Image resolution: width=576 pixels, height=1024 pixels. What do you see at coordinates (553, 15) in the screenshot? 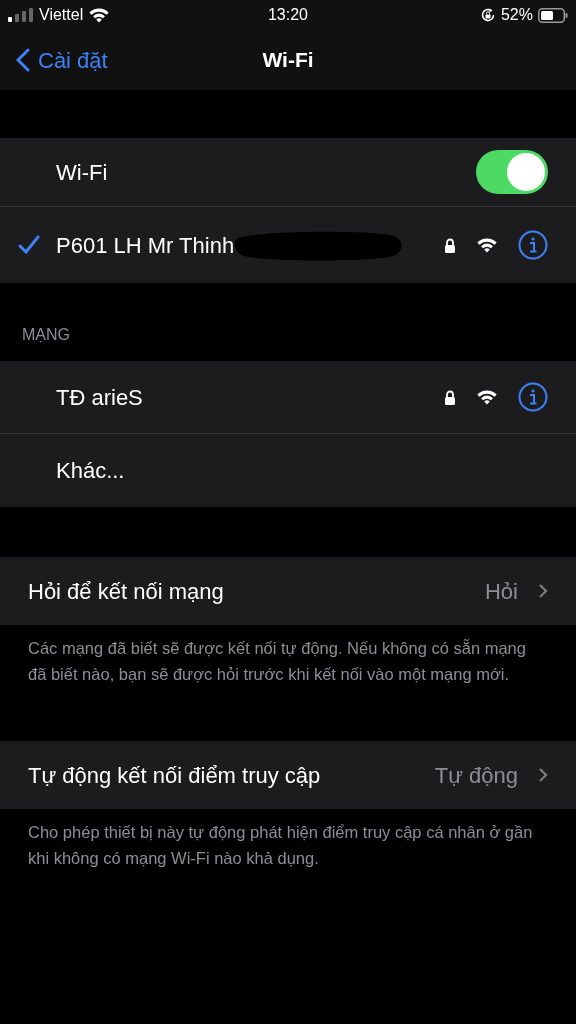
I see `battery-icon` at bounding box center [553, 15].